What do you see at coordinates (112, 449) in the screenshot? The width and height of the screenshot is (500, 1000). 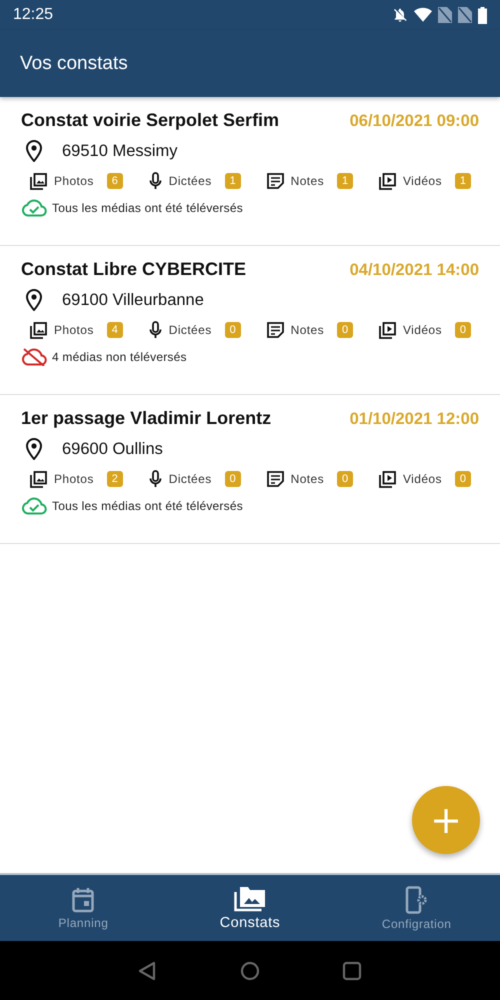 I see `constat-address: 69600 Oullins` at bounding box center [112, 449].